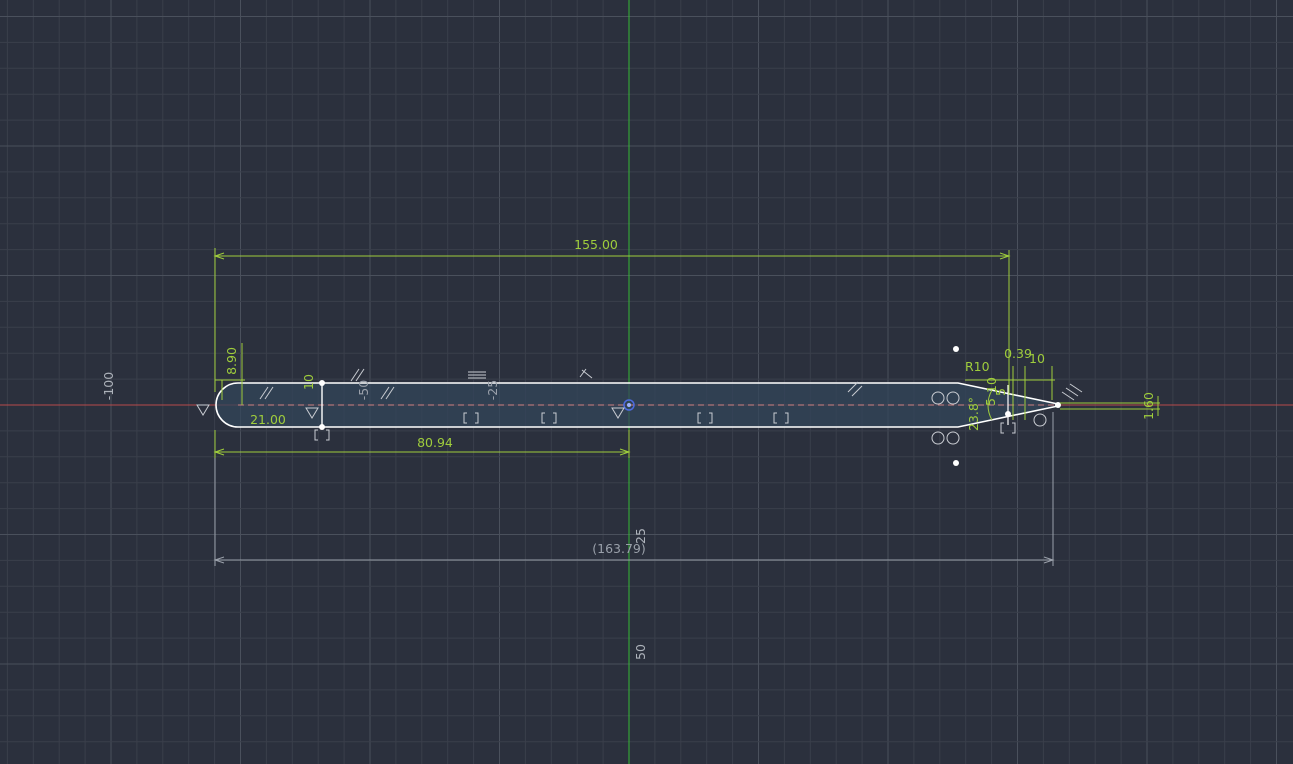  Describe the element at coordinates (108, 386) in the screenshot. I see `axis-label-x-neg-100: -100` at that location.